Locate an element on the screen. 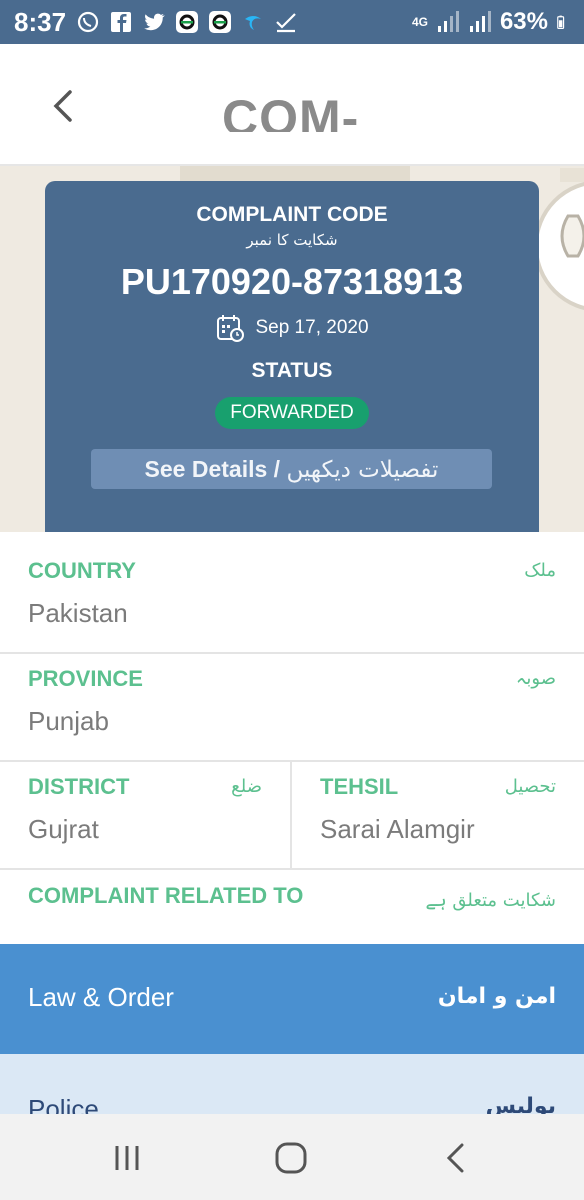 The image size is (584, 1200). recent-apps-icon is located at coordinates (127, 1158).